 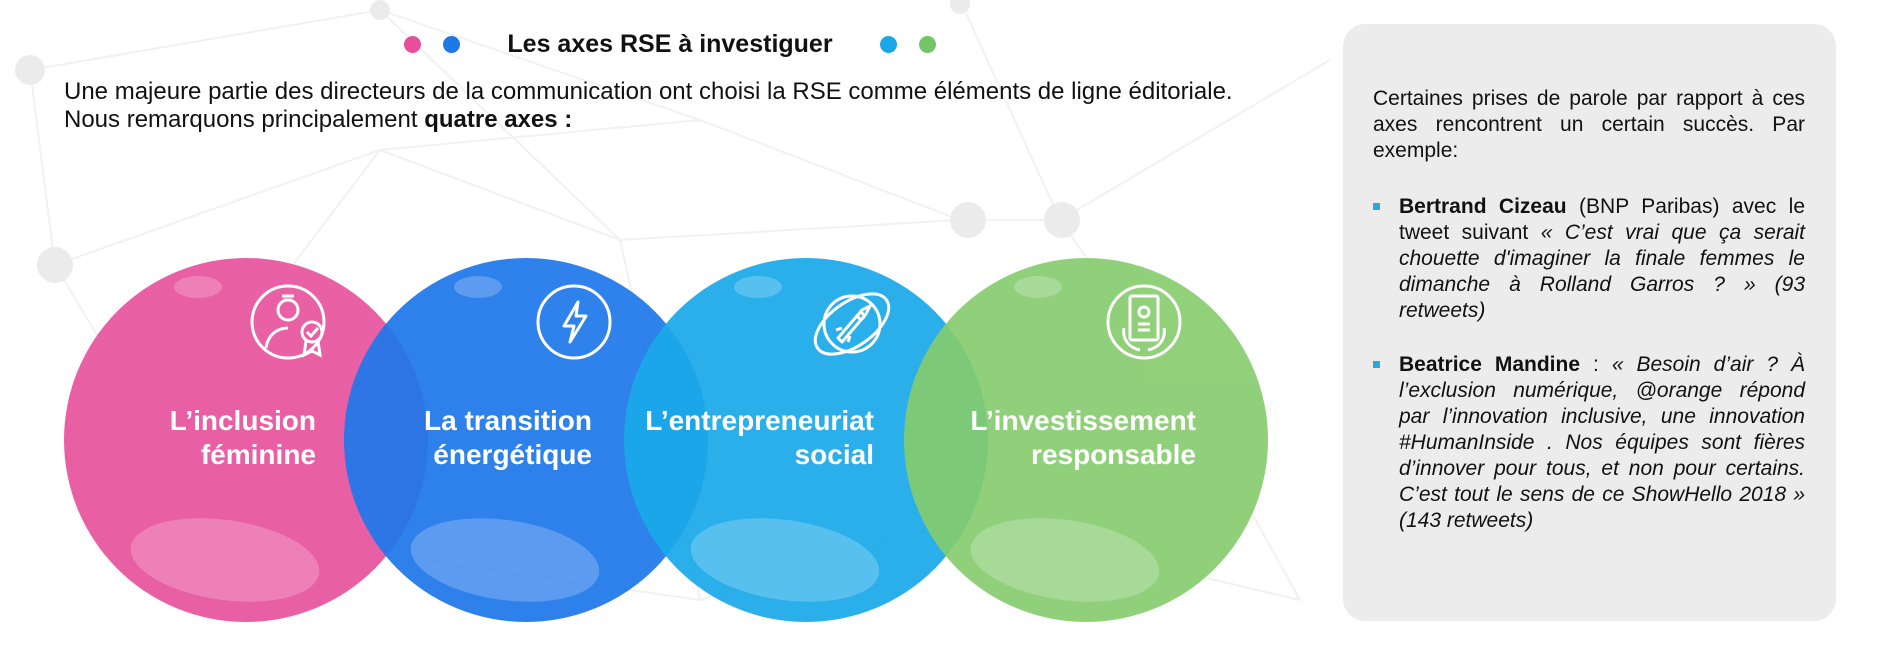 What do you see at coordinates (834, 454) in the screenshot?
I see `axis-label-line2: social` at bounding box center [834, 454].